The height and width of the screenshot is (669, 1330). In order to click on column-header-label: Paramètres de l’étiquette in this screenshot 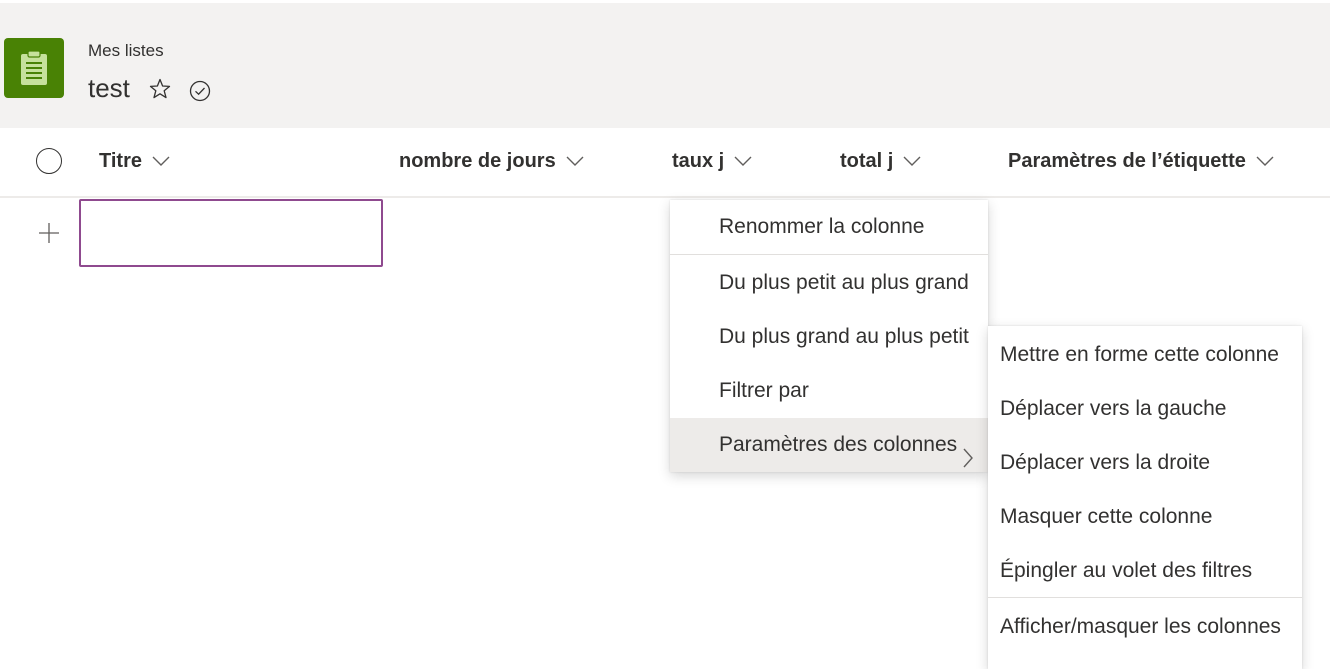, I will do `click(1127, 161)`.